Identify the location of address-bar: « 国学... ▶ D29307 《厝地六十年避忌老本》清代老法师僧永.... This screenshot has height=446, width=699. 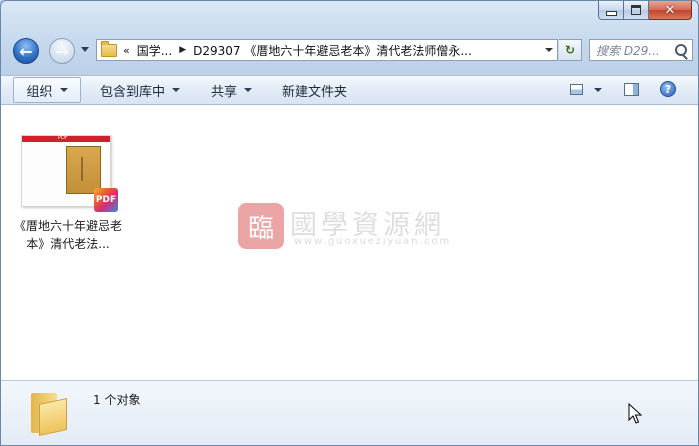
(327, 50).